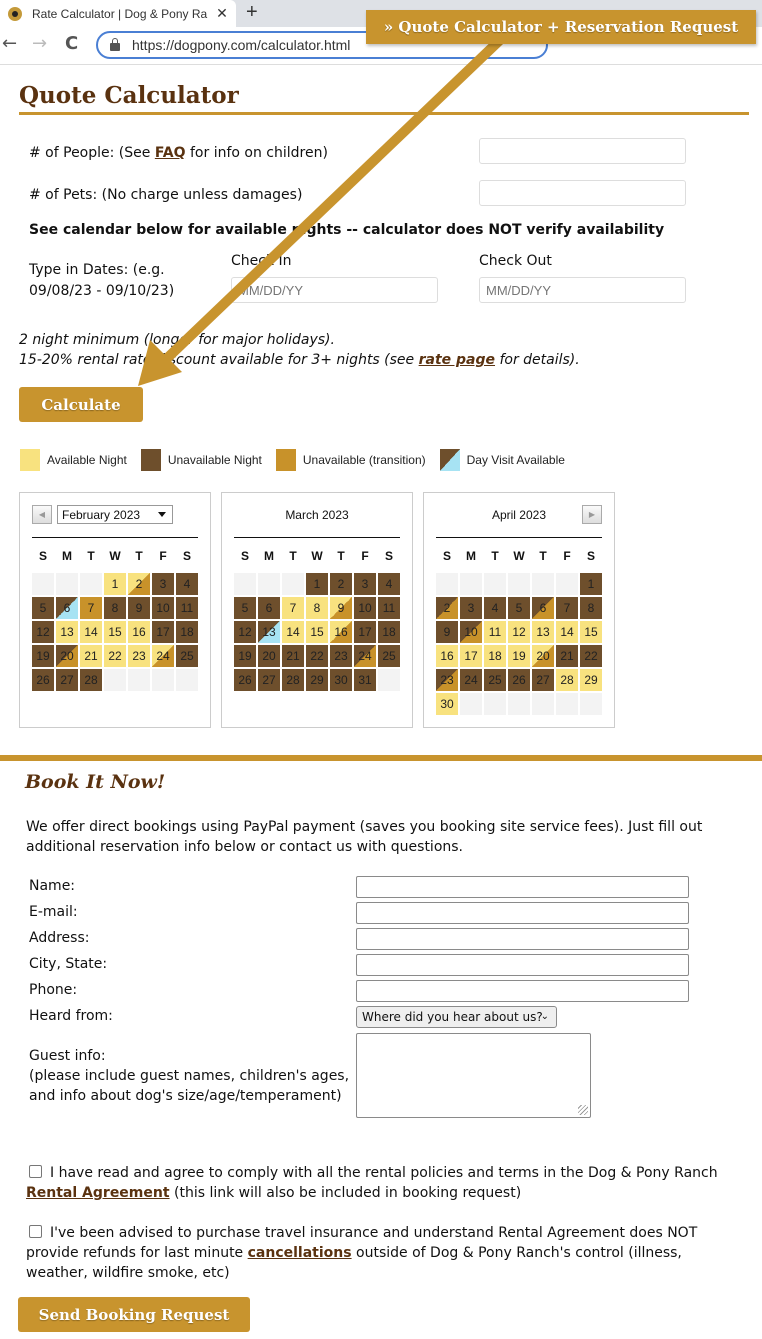 This screenshot has width=762, height=1339. Describe the element at coordinates (543, 656) in the screenshot. I see `calendar-day-avail-trans: 20` at that location.